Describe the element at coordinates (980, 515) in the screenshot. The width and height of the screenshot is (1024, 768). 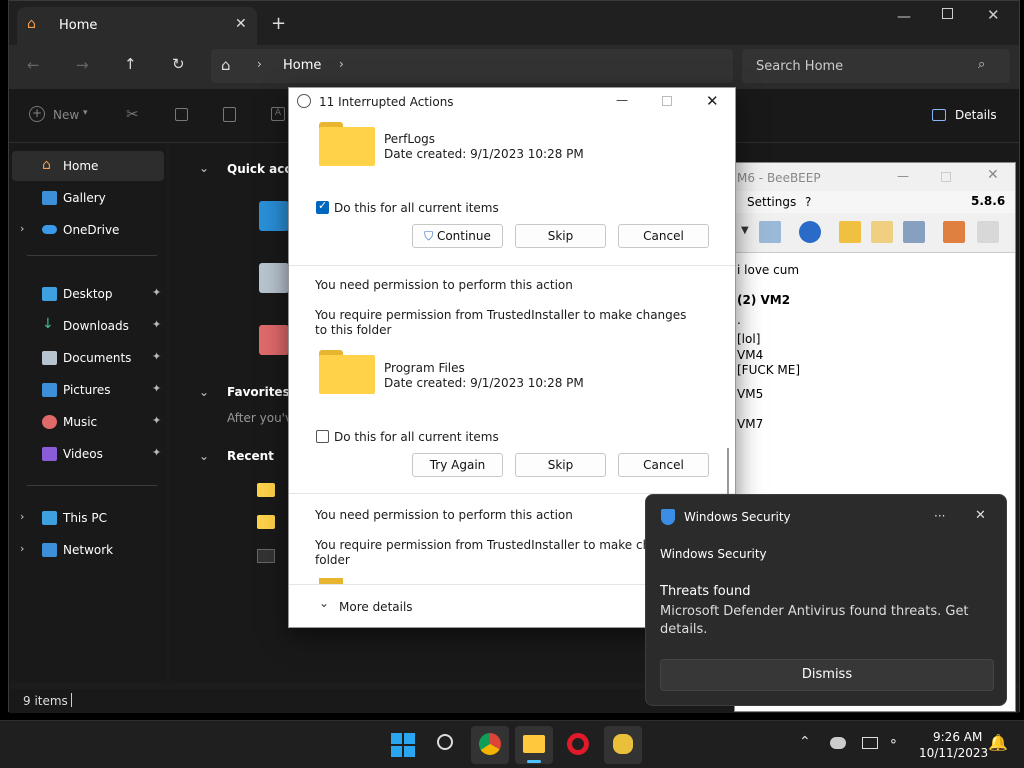
I see `close-icon: ✕` at that location.